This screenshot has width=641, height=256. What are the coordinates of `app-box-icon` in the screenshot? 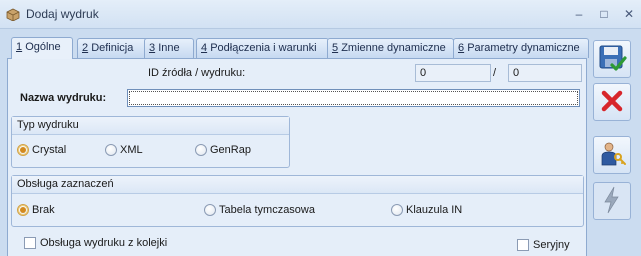 It's located at (13, 15).